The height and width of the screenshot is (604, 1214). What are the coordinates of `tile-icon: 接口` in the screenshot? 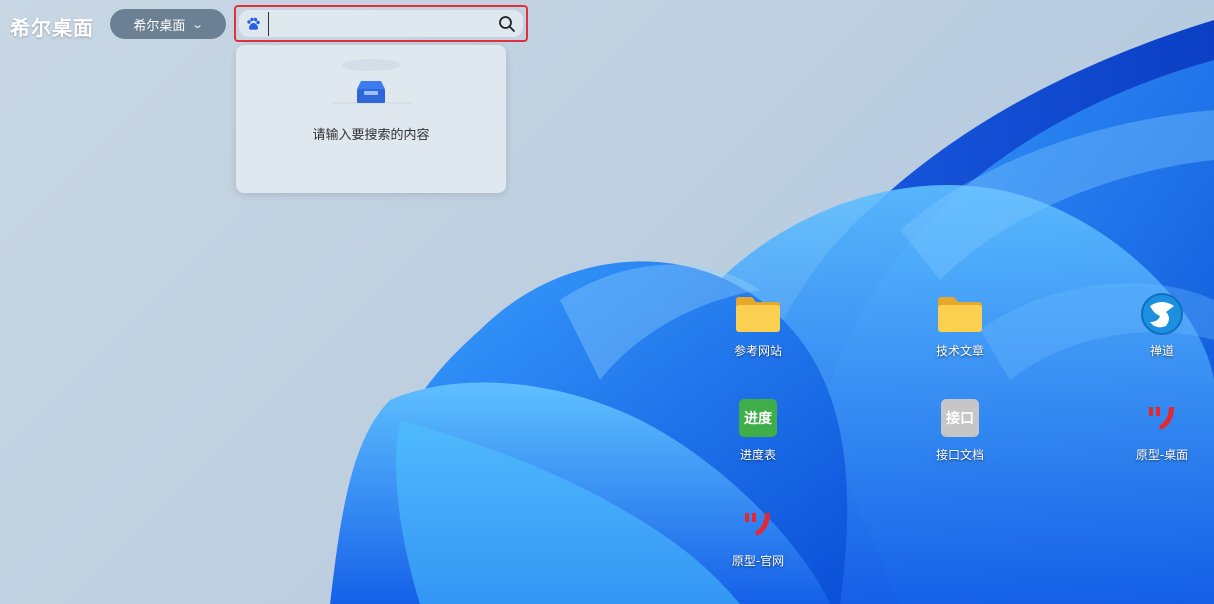 It's located at (960, 418).